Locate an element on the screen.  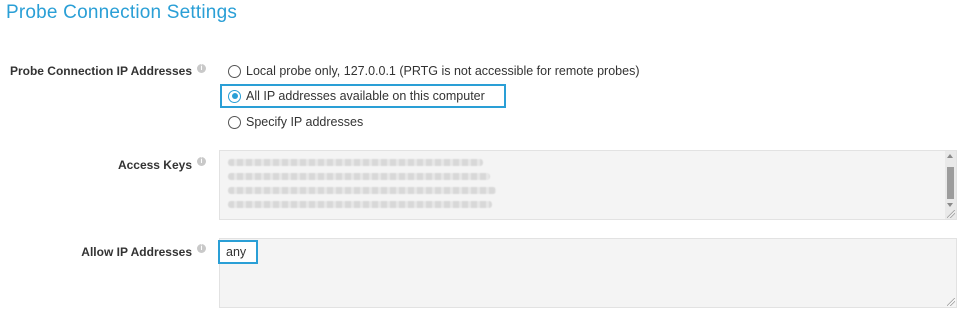
scroll-thumb is located at coordinates (950, 183).